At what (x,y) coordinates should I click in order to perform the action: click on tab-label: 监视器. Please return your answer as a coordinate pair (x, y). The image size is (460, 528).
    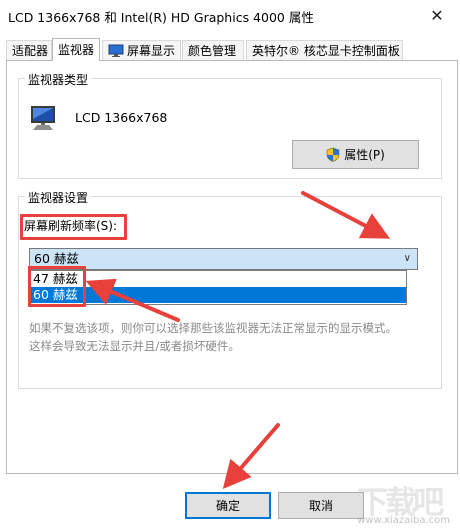
    Looking at the image, I should click on (76, 50).